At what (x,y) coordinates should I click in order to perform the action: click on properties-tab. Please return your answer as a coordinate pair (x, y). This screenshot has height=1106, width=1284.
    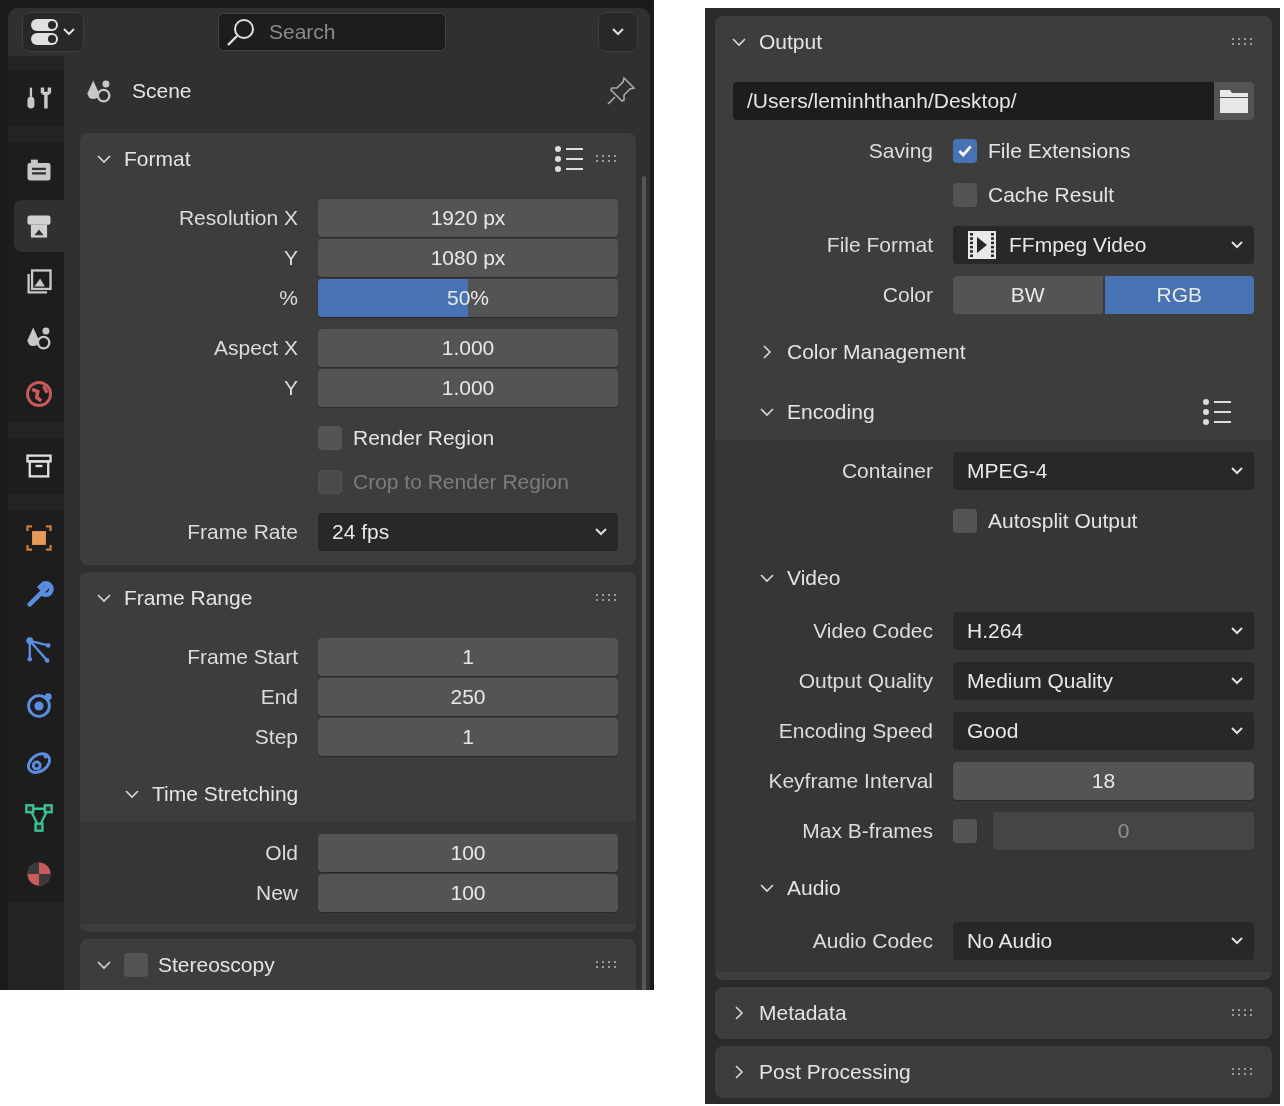
    Looking at the image, I should click on (39, 226).